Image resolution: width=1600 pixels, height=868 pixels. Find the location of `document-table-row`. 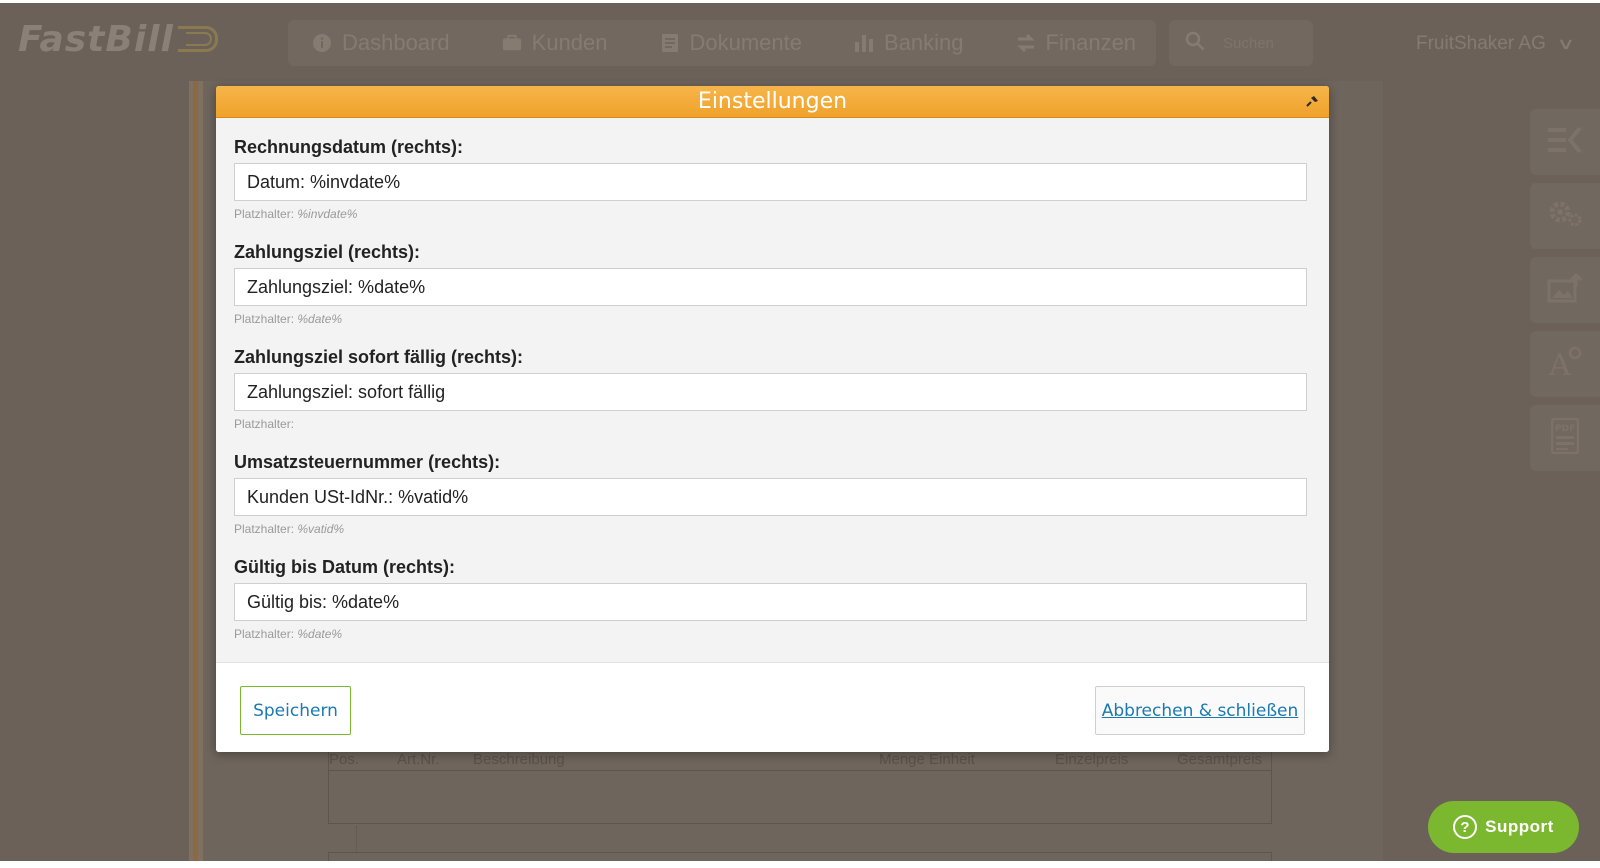

document-table-row is located at coordinates (800, 797).